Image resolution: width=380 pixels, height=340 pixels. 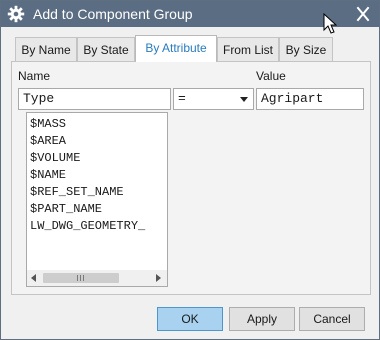 What do you see at coordinates (106, 49) in the screenshot?
I see `tab-by-state: By State` at bounding box center [106, 49].